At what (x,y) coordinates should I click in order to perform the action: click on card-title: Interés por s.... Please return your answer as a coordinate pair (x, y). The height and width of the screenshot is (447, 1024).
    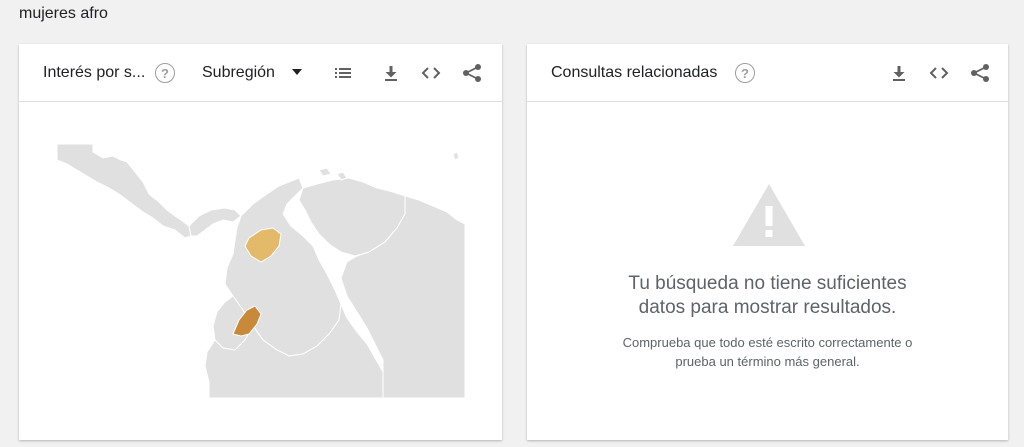
    Looking at the image, I should click on (94, 72).